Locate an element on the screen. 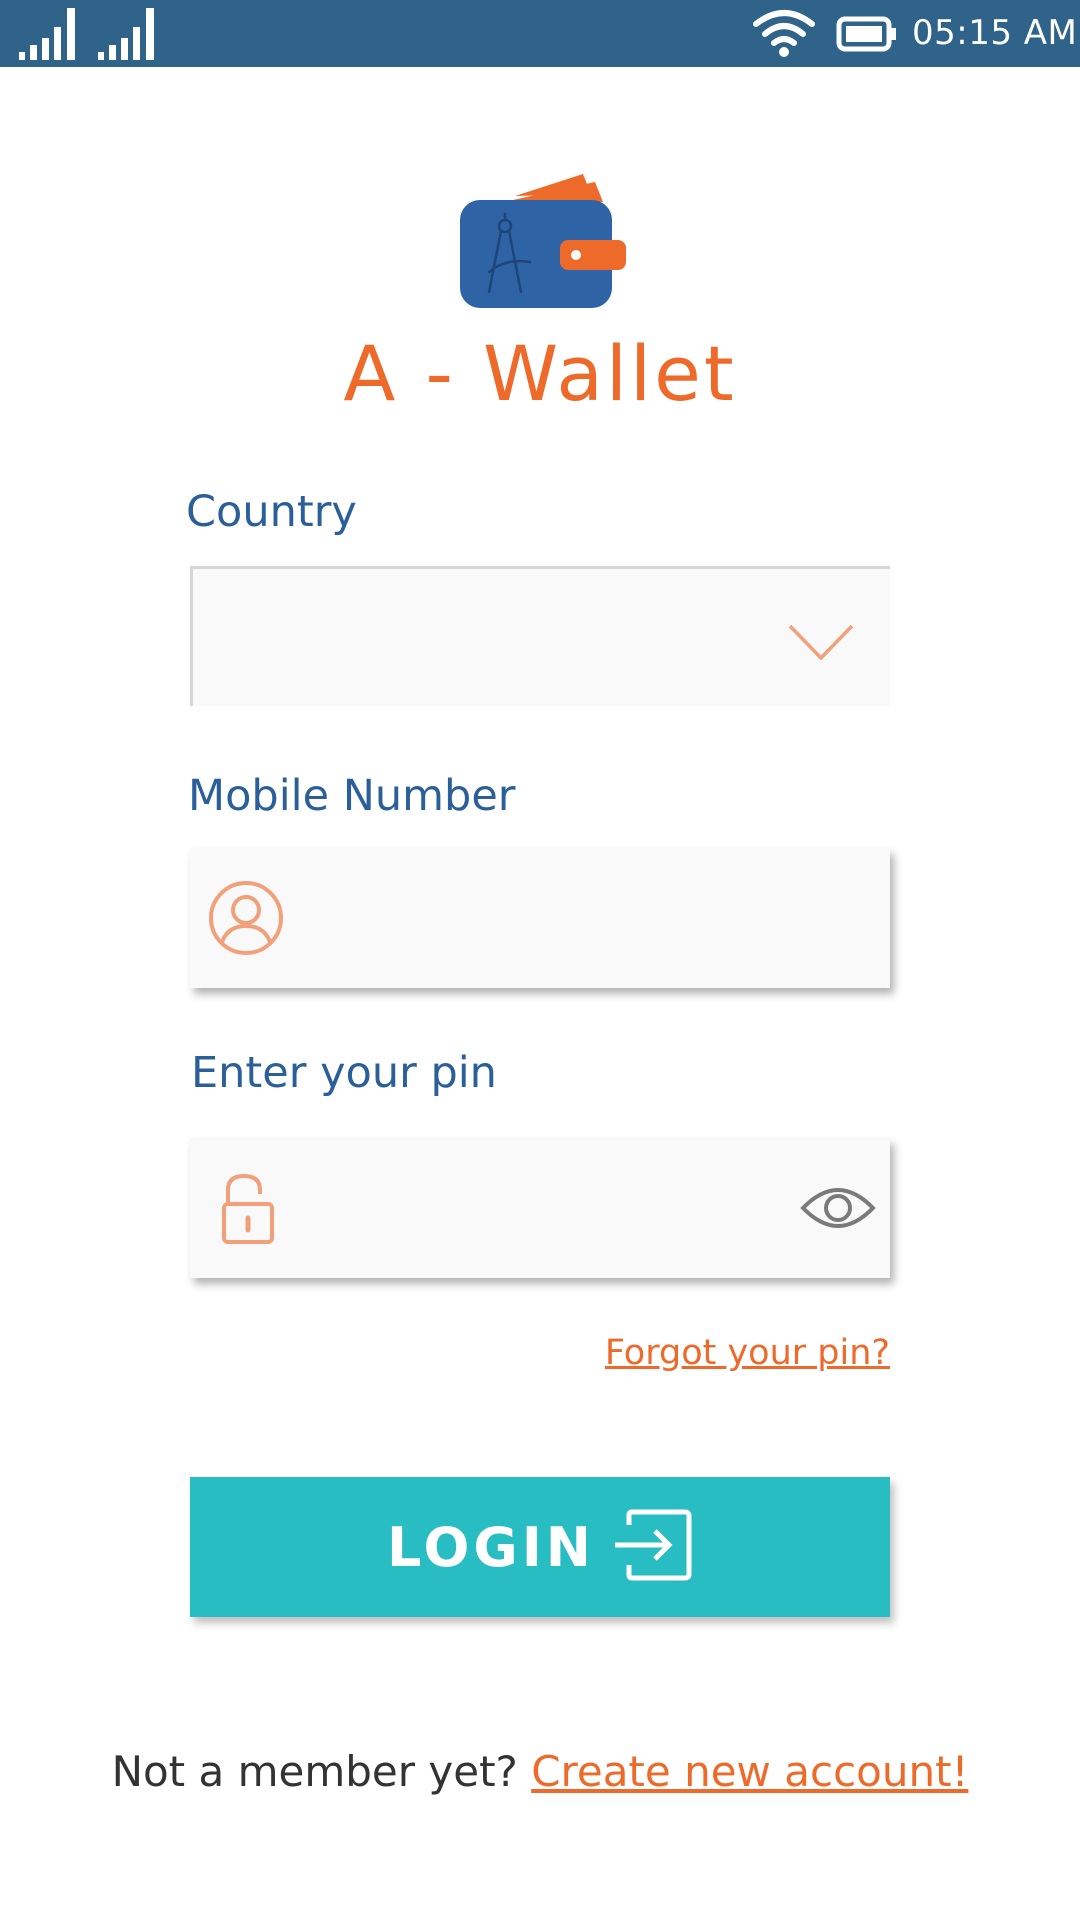 This screenshot has width=1080, height=1920. signup-prompt: Not a member yet? Create new account! is located at coordinates (540, 1772).